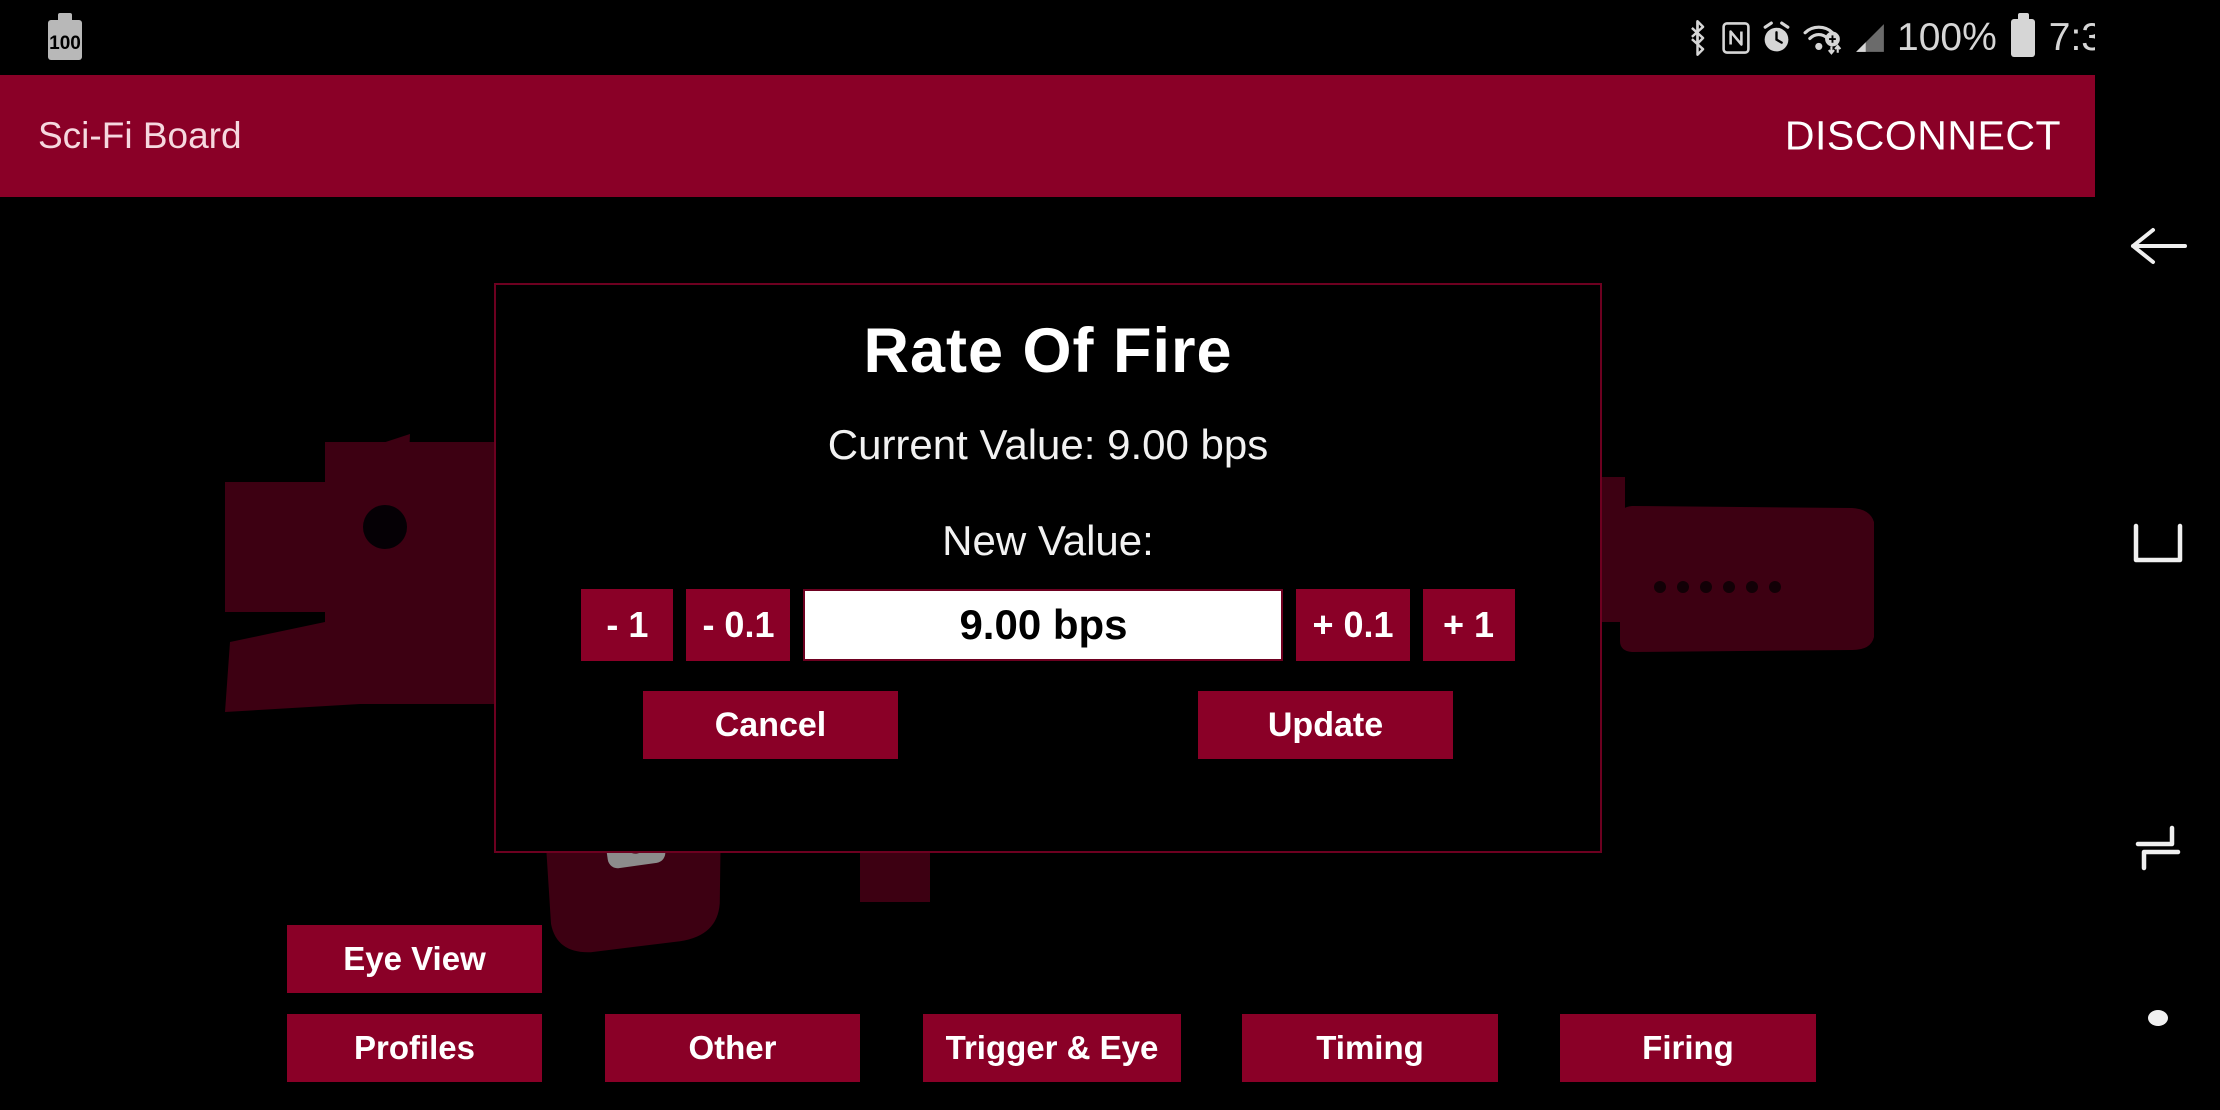  Describe the element at coordinates (732, 1048) in the screenshot. I see `other-button: Other` at that location.